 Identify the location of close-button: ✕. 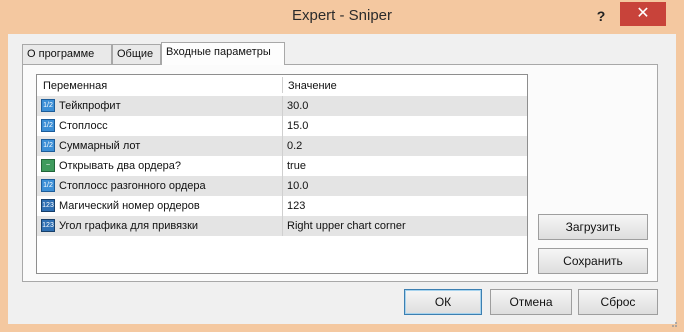
(643, 14).